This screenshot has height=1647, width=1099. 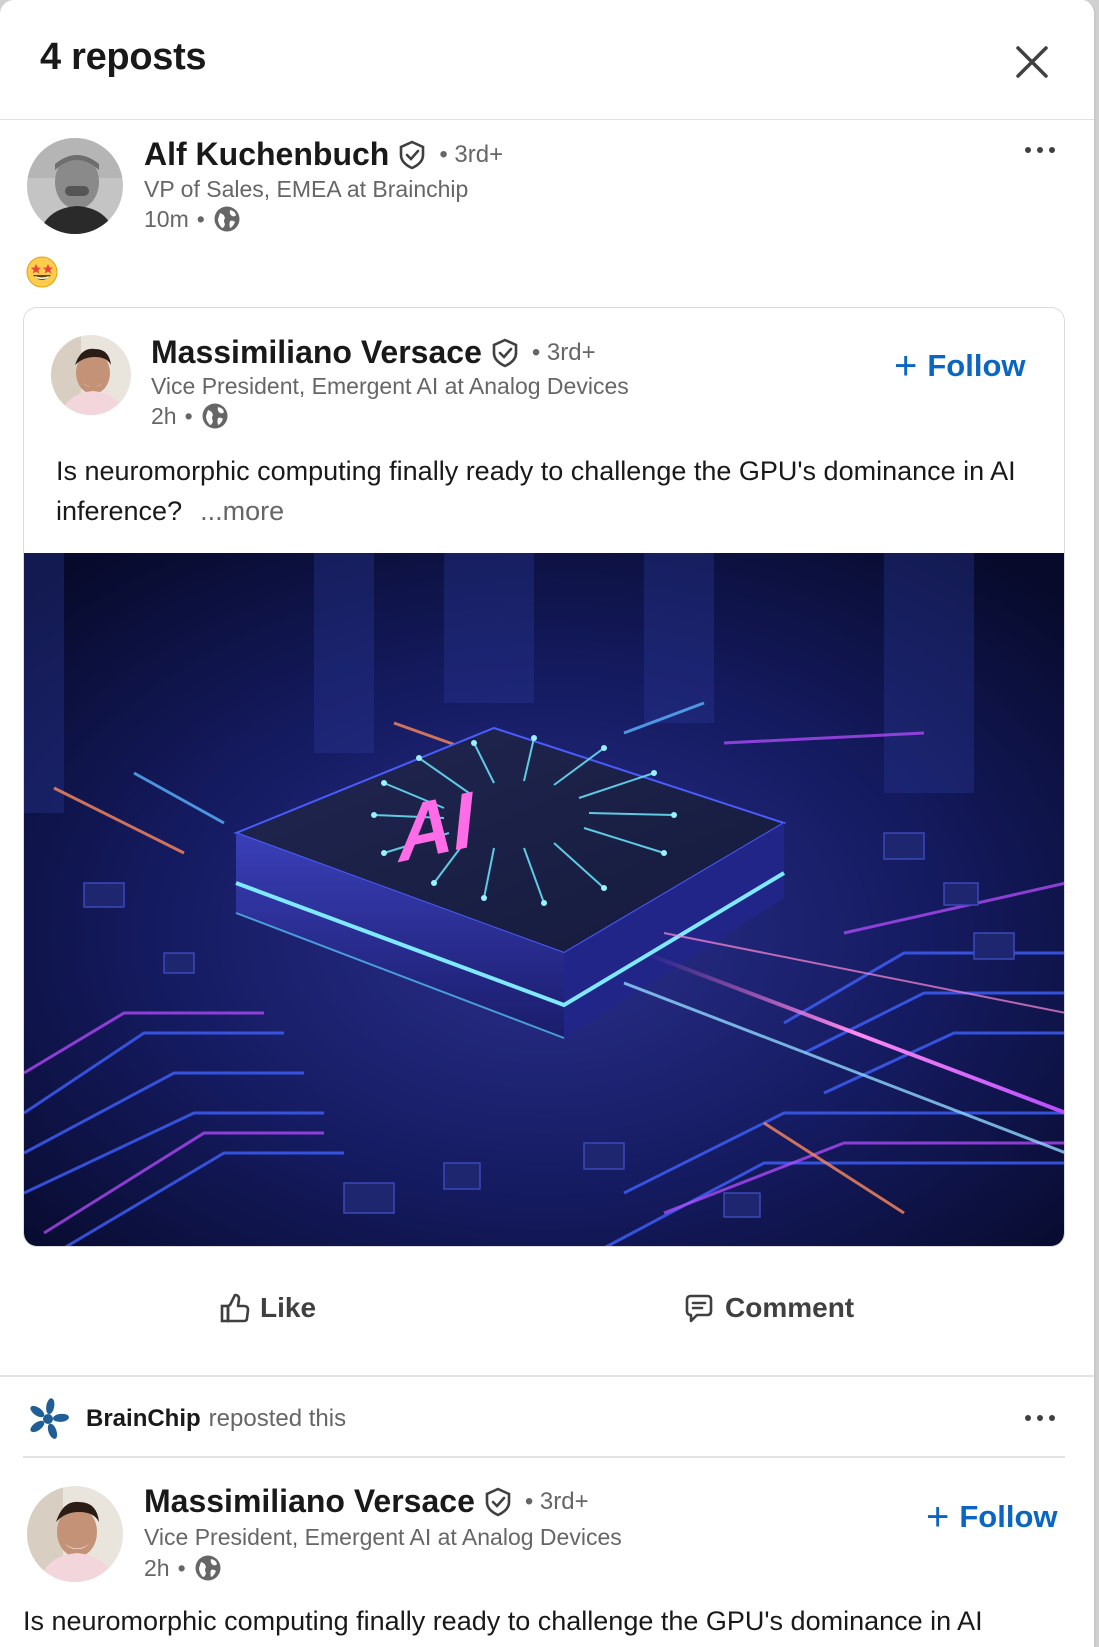 I want to click on quoted-author-name: Massimiliano Versace, so click(x=316, y=352).